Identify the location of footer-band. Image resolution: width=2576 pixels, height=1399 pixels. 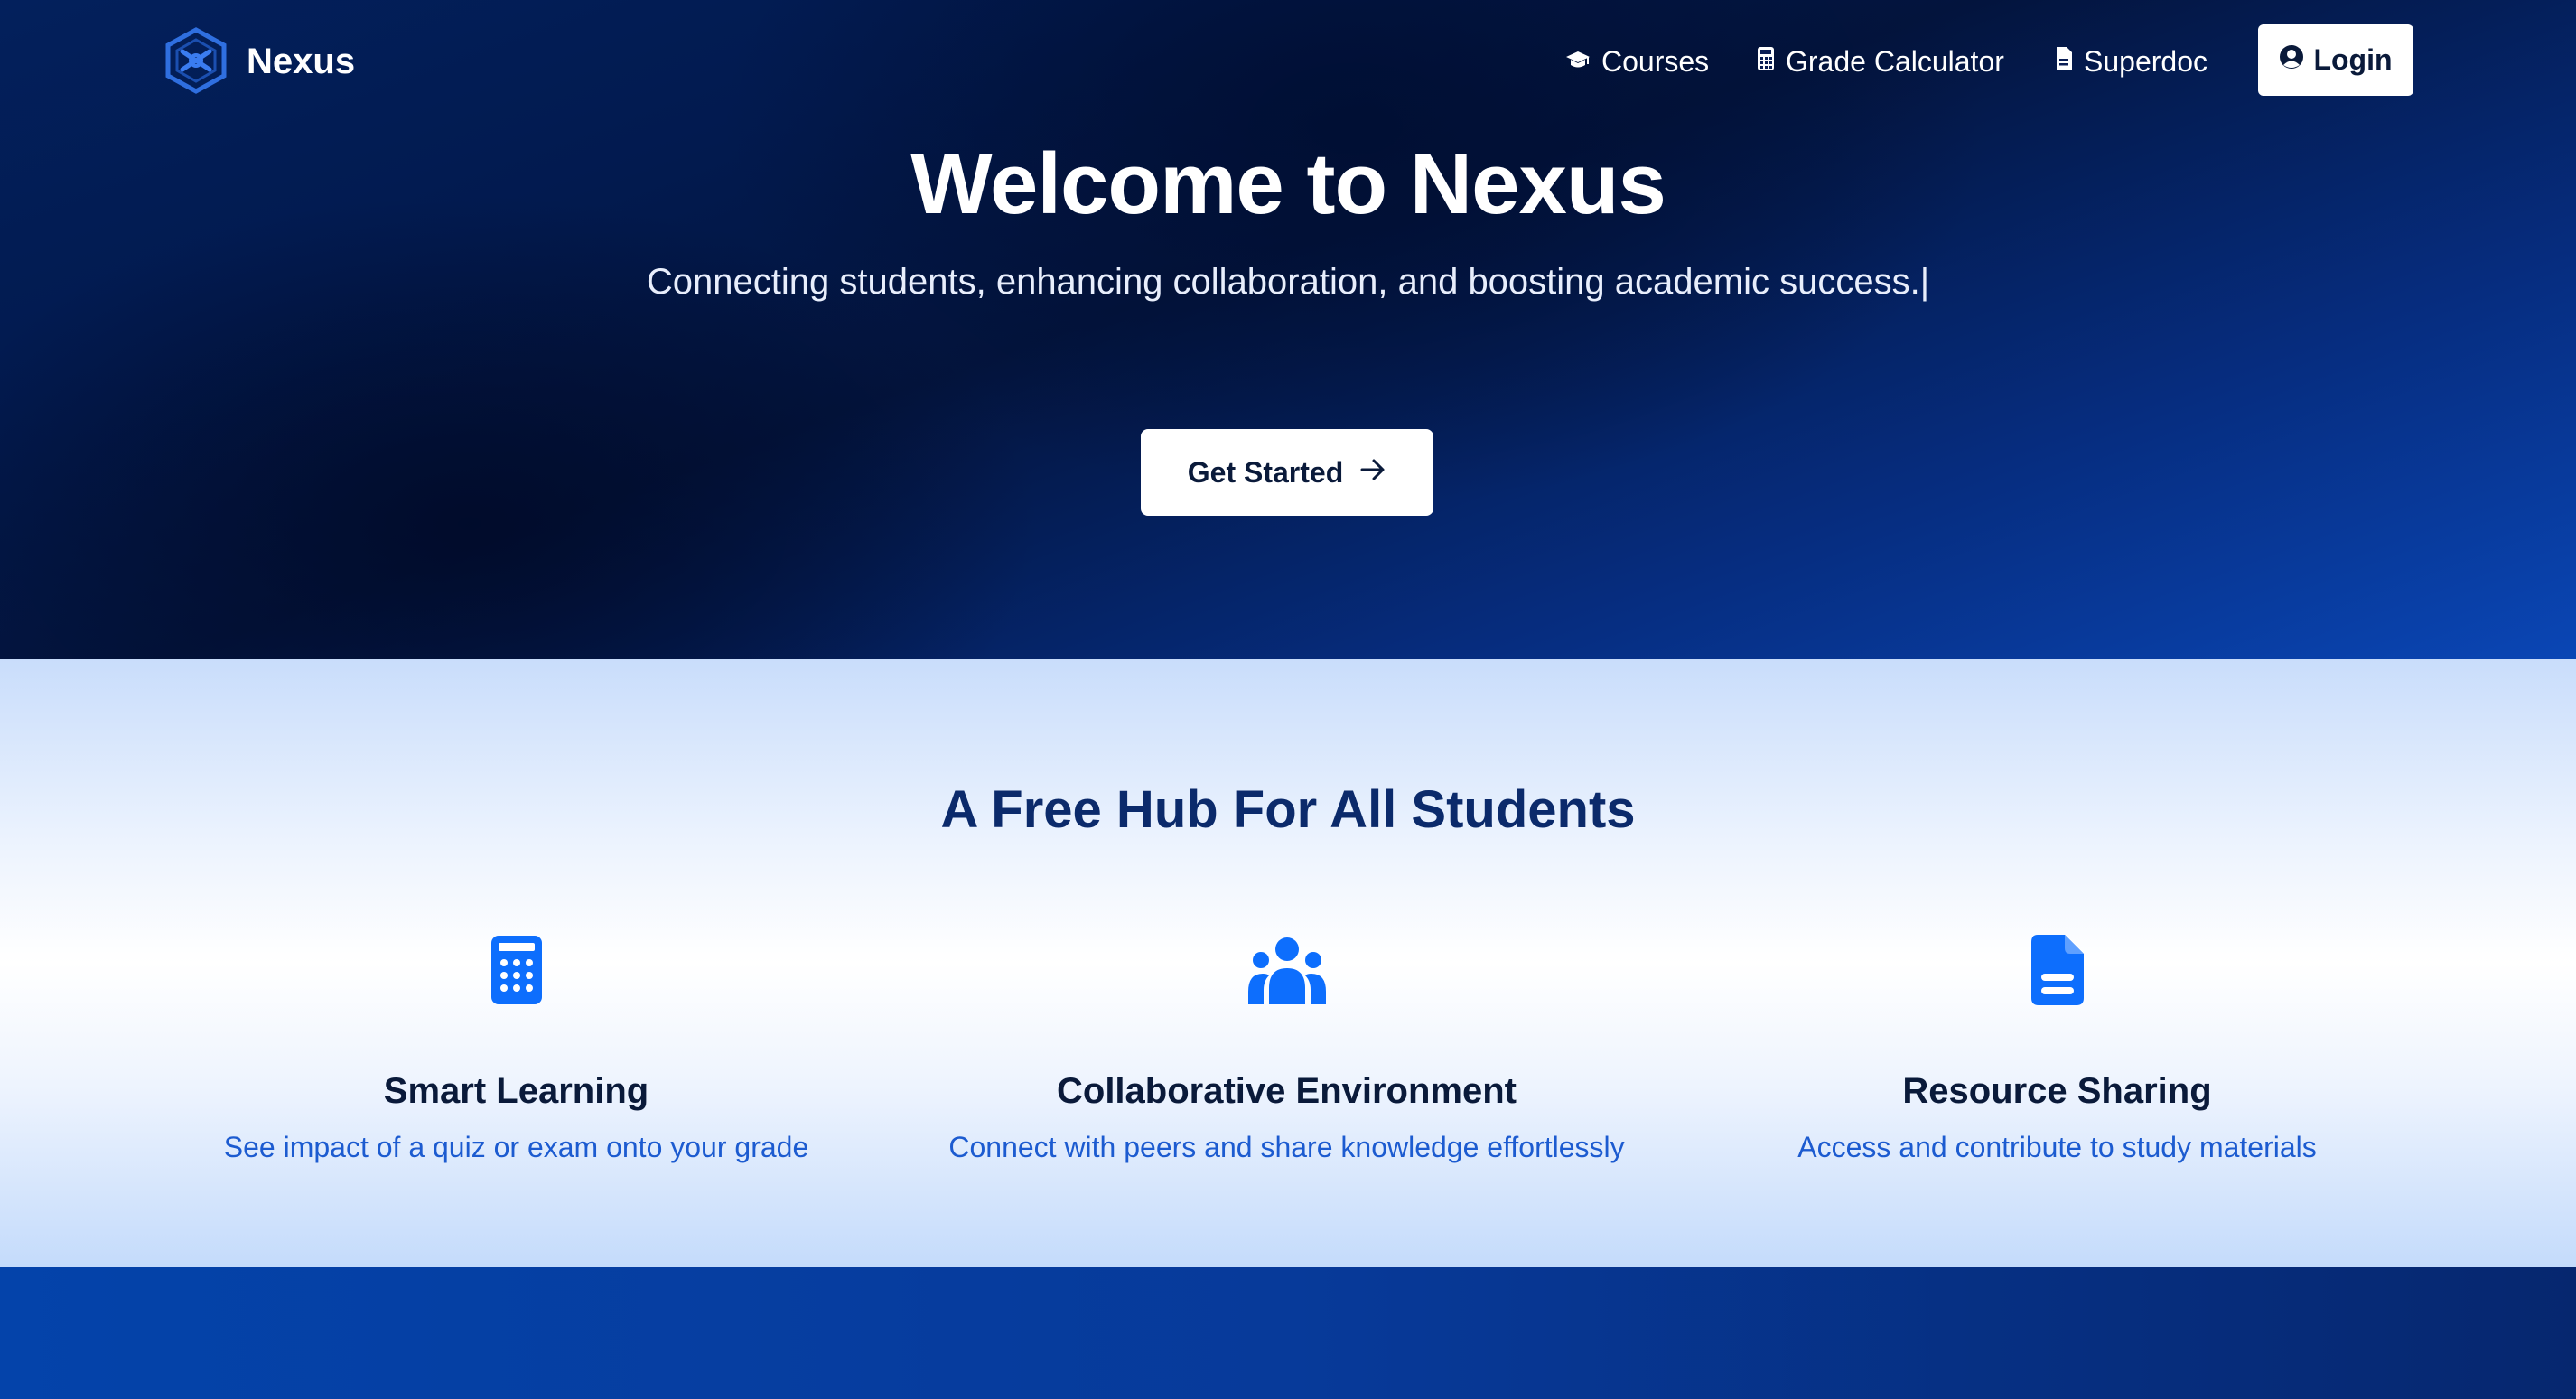
(1288, 1333).